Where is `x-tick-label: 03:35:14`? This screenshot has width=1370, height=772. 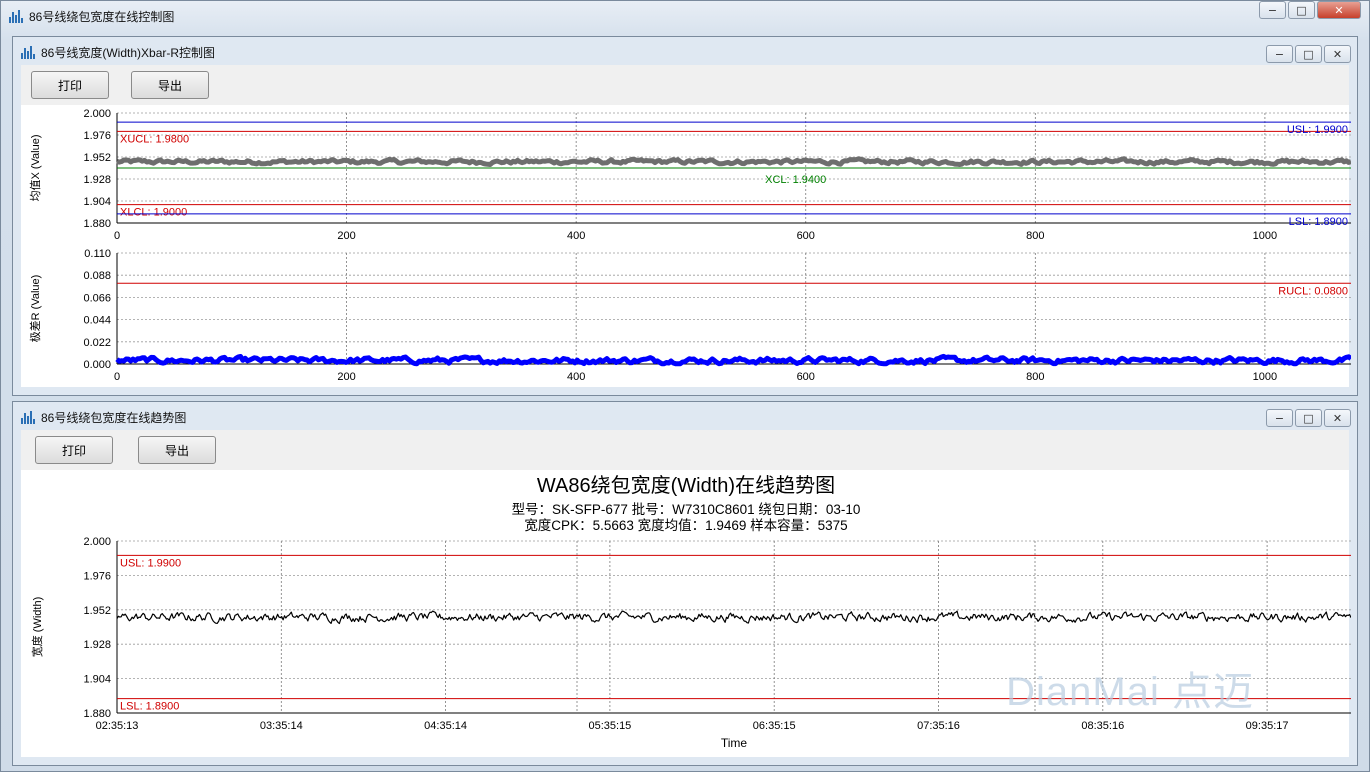
x-tick-label: 03:35:14 is located at coordinates (281, 726).